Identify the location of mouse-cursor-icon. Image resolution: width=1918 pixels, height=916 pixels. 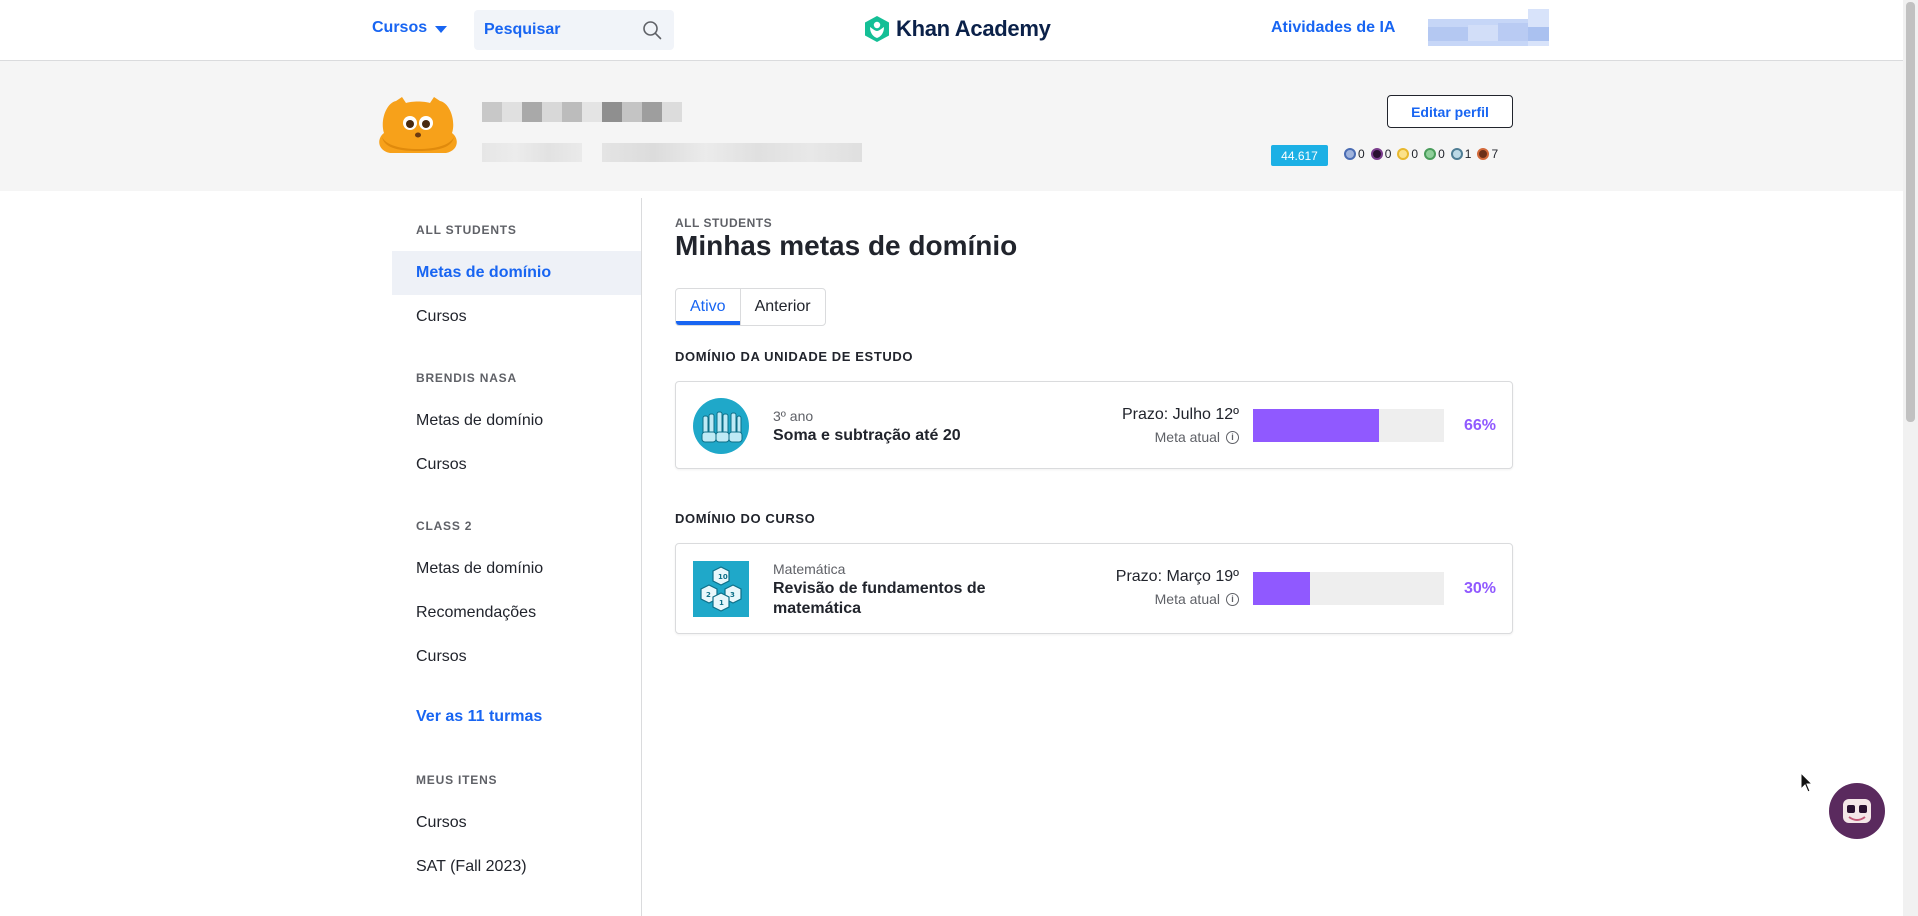
(1807, 782).